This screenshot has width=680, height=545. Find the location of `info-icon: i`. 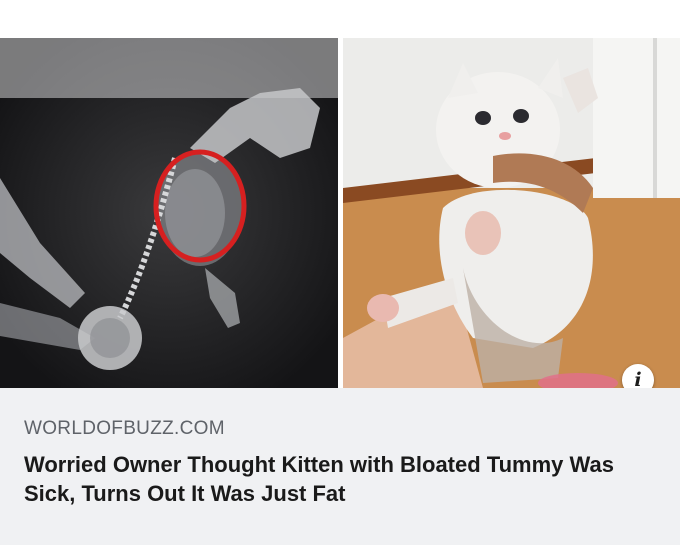

info-icon: i is located at coordinates (638, 379).